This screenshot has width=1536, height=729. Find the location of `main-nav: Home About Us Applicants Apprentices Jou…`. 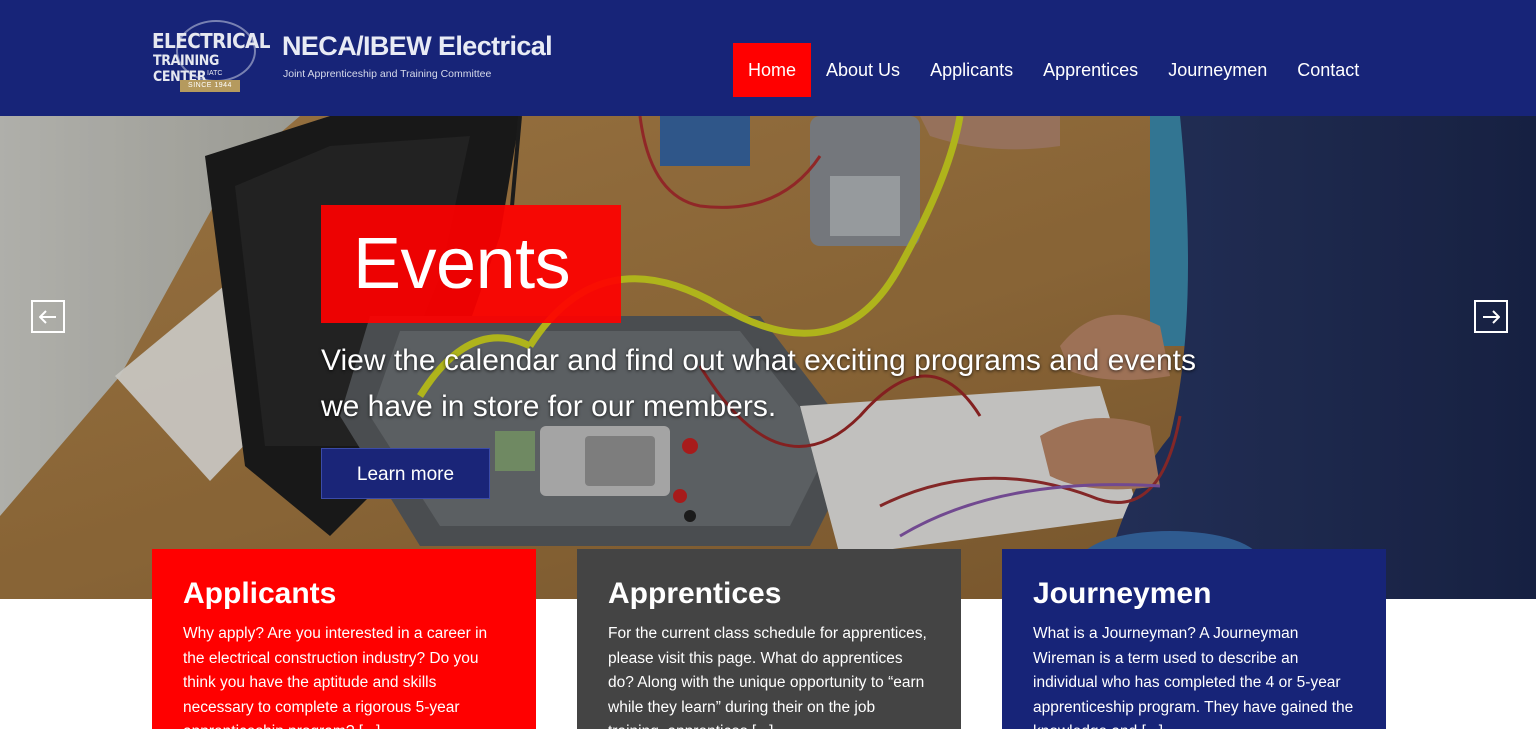

main-nav: Home About Us Applicants Apprentices Jou… is located at coordinates (1053, 70).